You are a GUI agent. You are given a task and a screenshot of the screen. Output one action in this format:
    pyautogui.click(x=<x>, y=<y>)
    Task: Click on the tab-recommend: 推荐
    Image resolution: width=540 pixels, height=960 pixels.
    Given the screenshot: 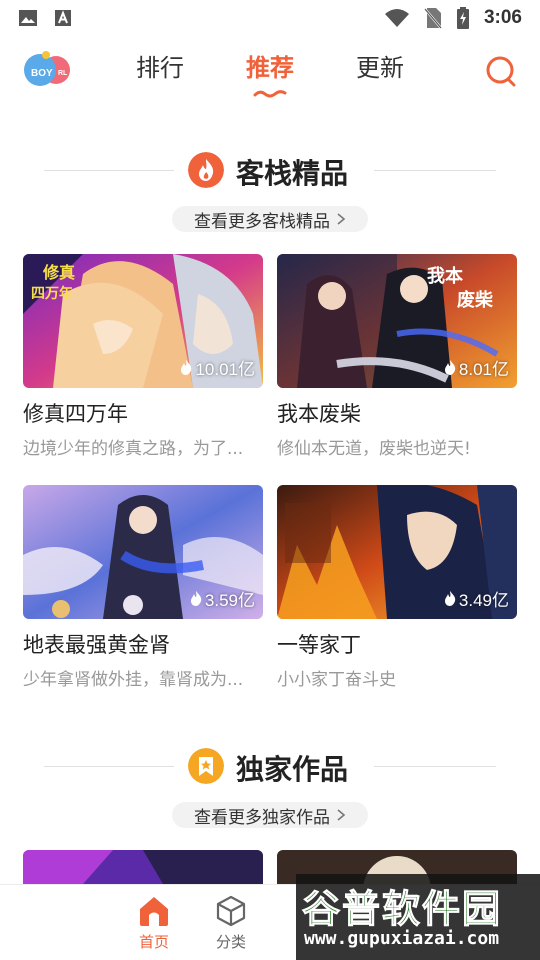 What is the action you would take?
    pyautogui.click(x=270, y=73)
    